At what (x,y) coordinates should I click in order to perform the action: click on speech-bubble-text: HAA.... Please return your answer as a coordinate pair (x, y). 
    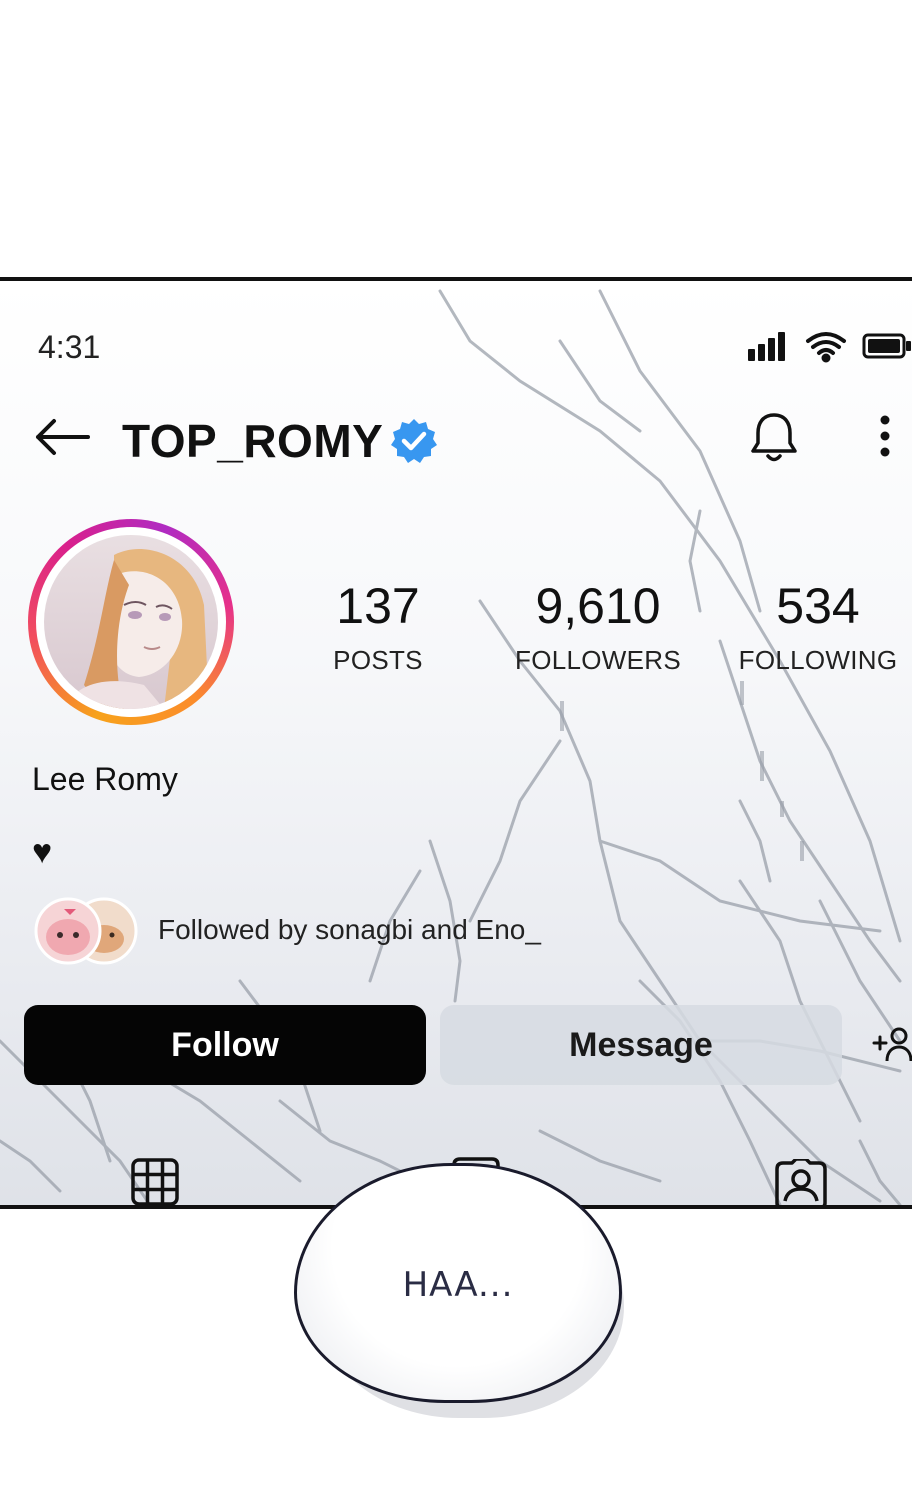
    Looking at the image, I should click on (458, 1285).